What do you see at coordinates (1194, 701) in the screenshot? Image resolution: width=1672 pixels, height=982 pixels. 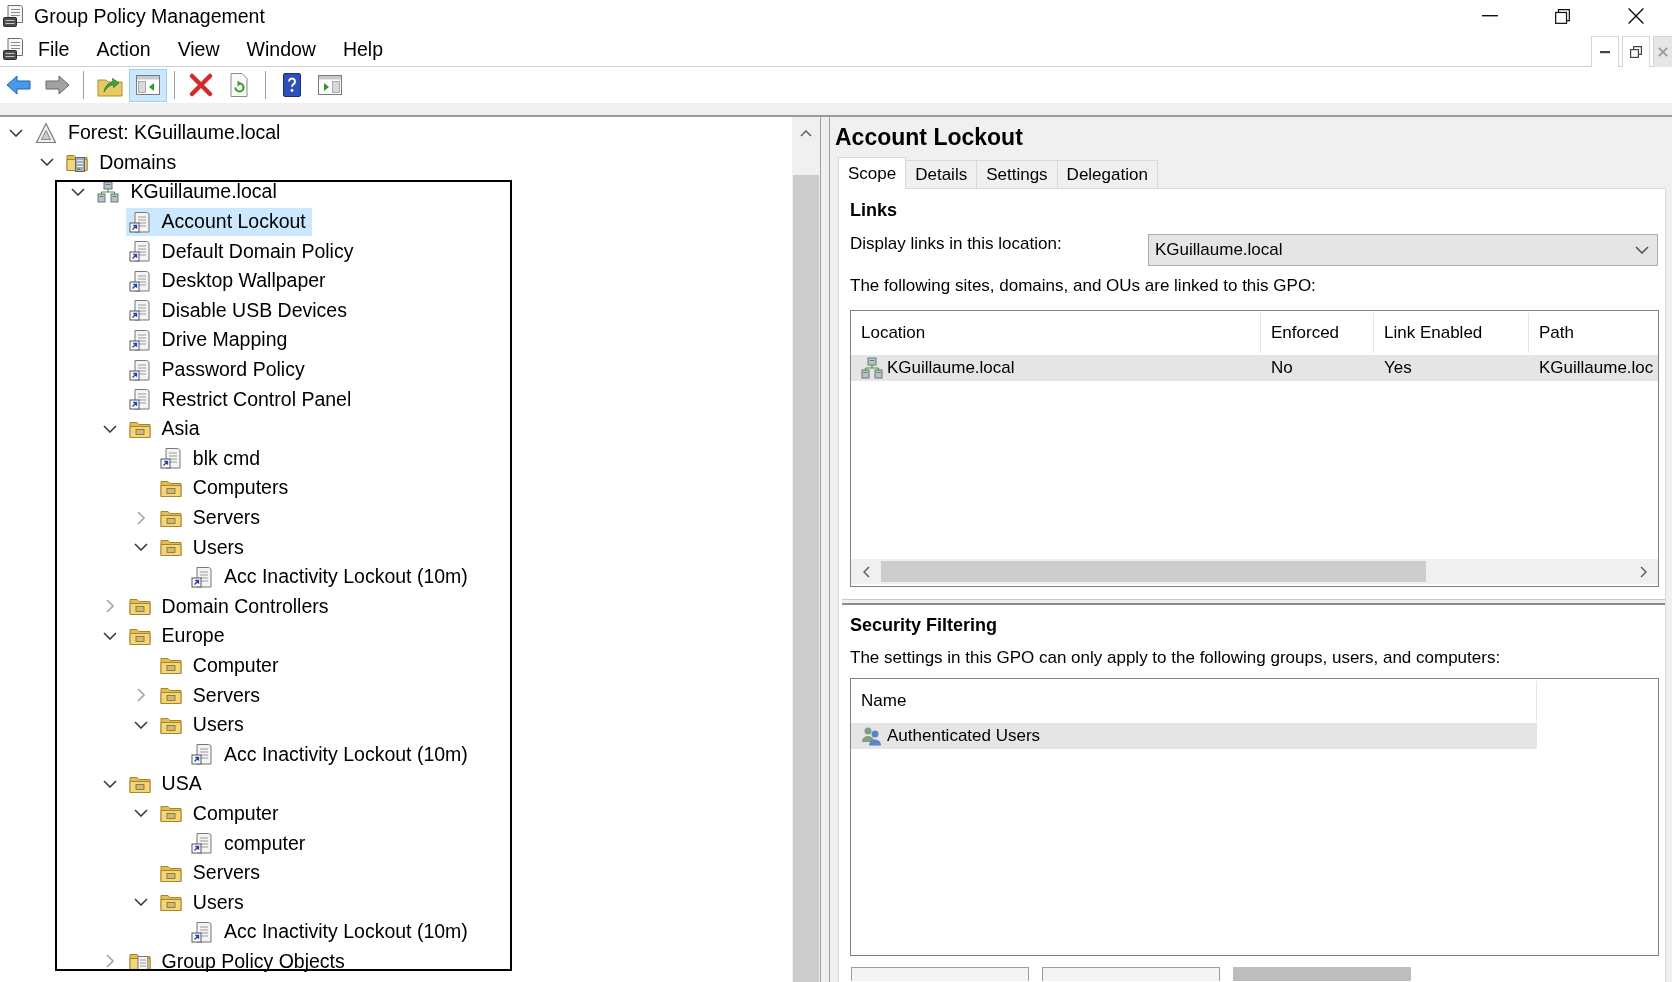 I see `column-header: Name` at bounding box center [1194, 701].